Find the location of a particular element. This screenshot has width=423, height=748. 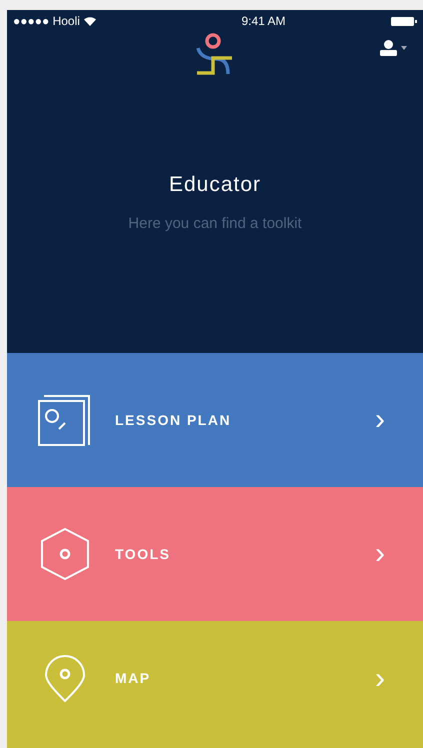

hexagon-nut-icon is located at coordinates (65, 554).